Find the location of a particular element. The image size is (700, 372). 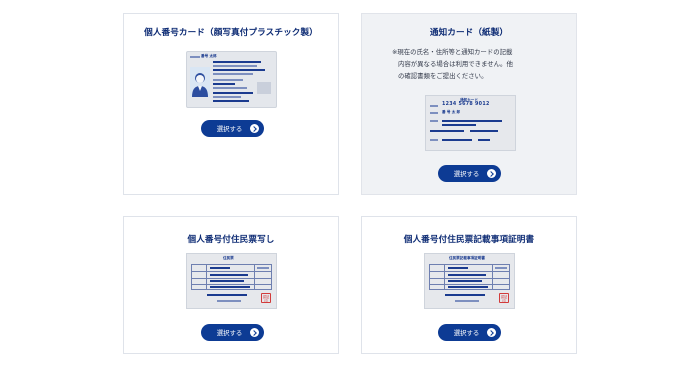

residence-certificate-illustration: 住民票 認証印 is located at coordinates (231, 281).